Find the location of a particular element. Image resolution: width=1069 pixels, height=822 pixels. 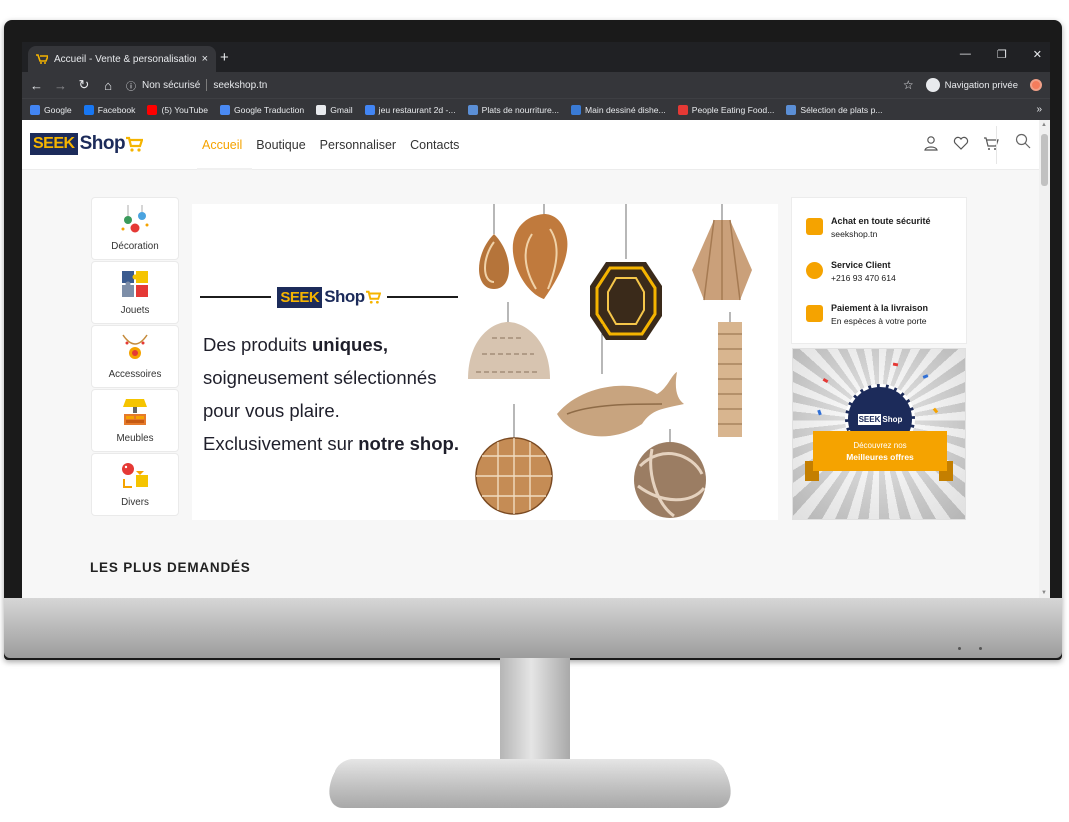

tab-close-icon: × is located at coordinates (205, 59).